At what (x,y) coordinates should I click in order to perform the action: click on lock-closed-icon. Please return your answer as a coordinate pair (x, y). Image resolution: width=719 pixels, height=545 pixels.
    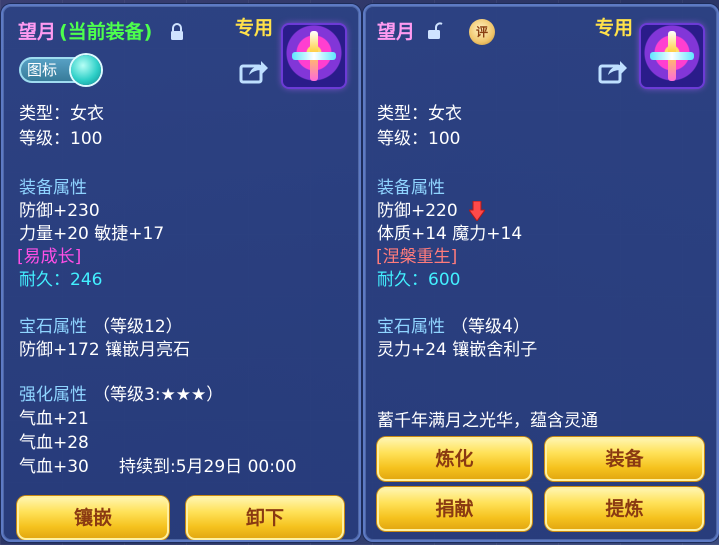
    Looking at the image, I should click on (177, 32).